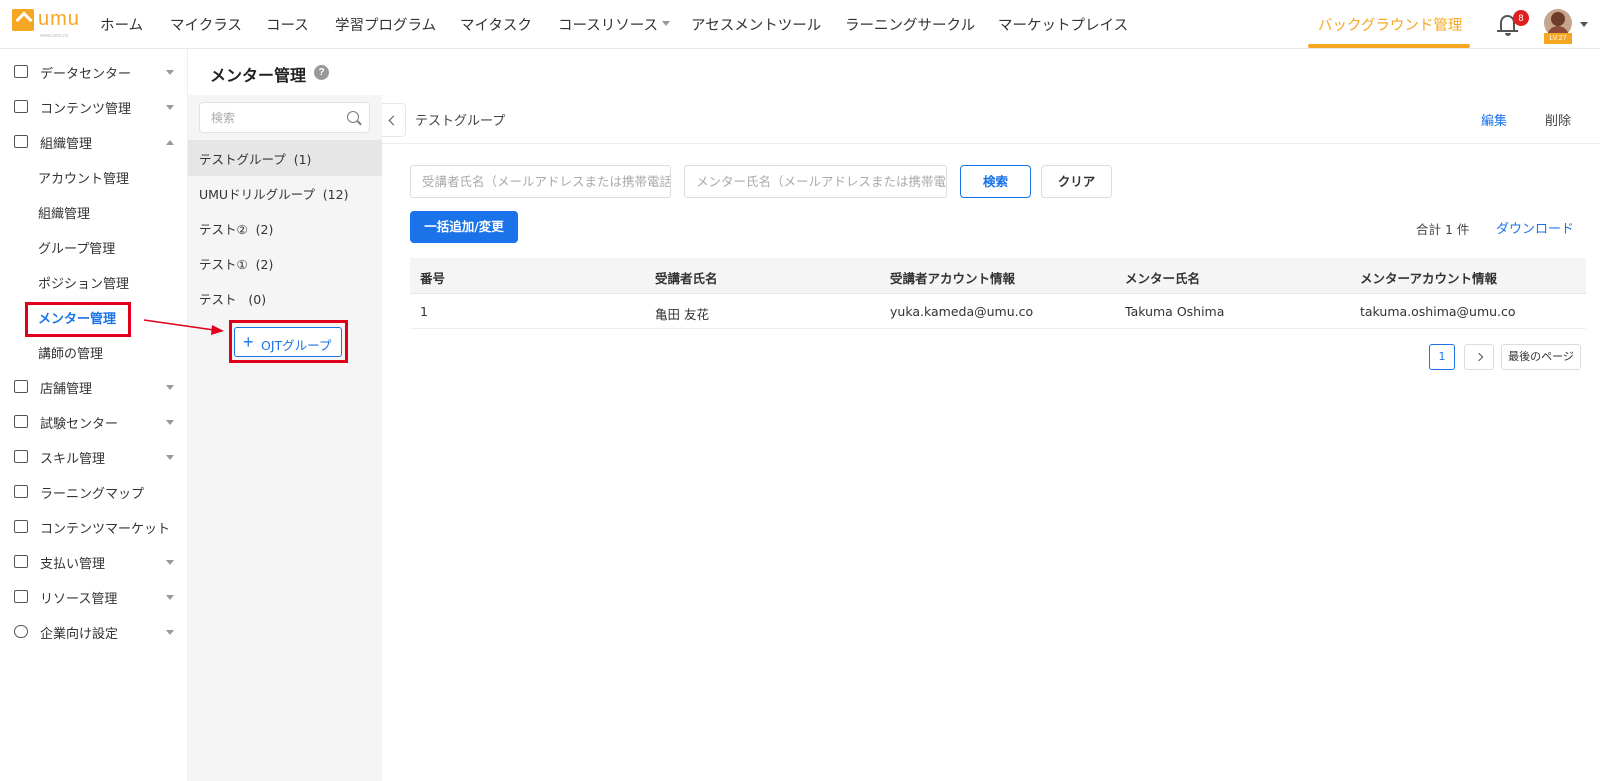 This screenshot has width=1600, height=781. I want to click on column-header: 番号, so click(433, 278).